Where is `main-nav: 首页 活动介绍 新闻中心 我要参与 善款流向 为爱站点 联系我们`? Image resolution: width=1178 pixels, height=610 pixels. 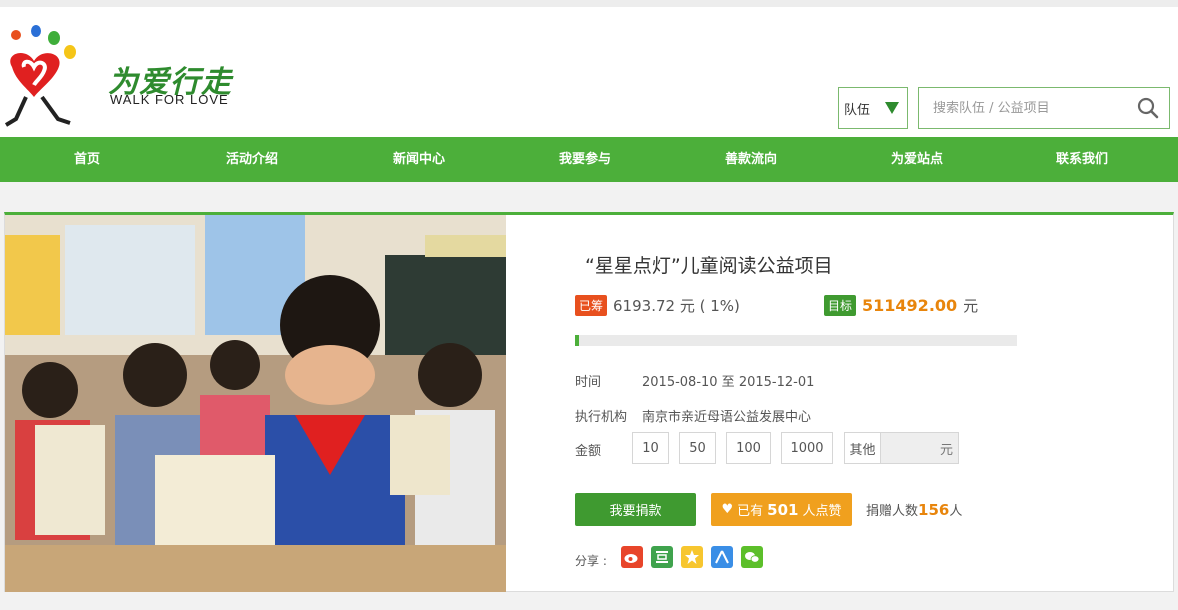 main-nav: 首页 活动介绍 新闻中心 我要参与 善款流向 为爱站点 联系我们 is located at coordinates (589, 159).